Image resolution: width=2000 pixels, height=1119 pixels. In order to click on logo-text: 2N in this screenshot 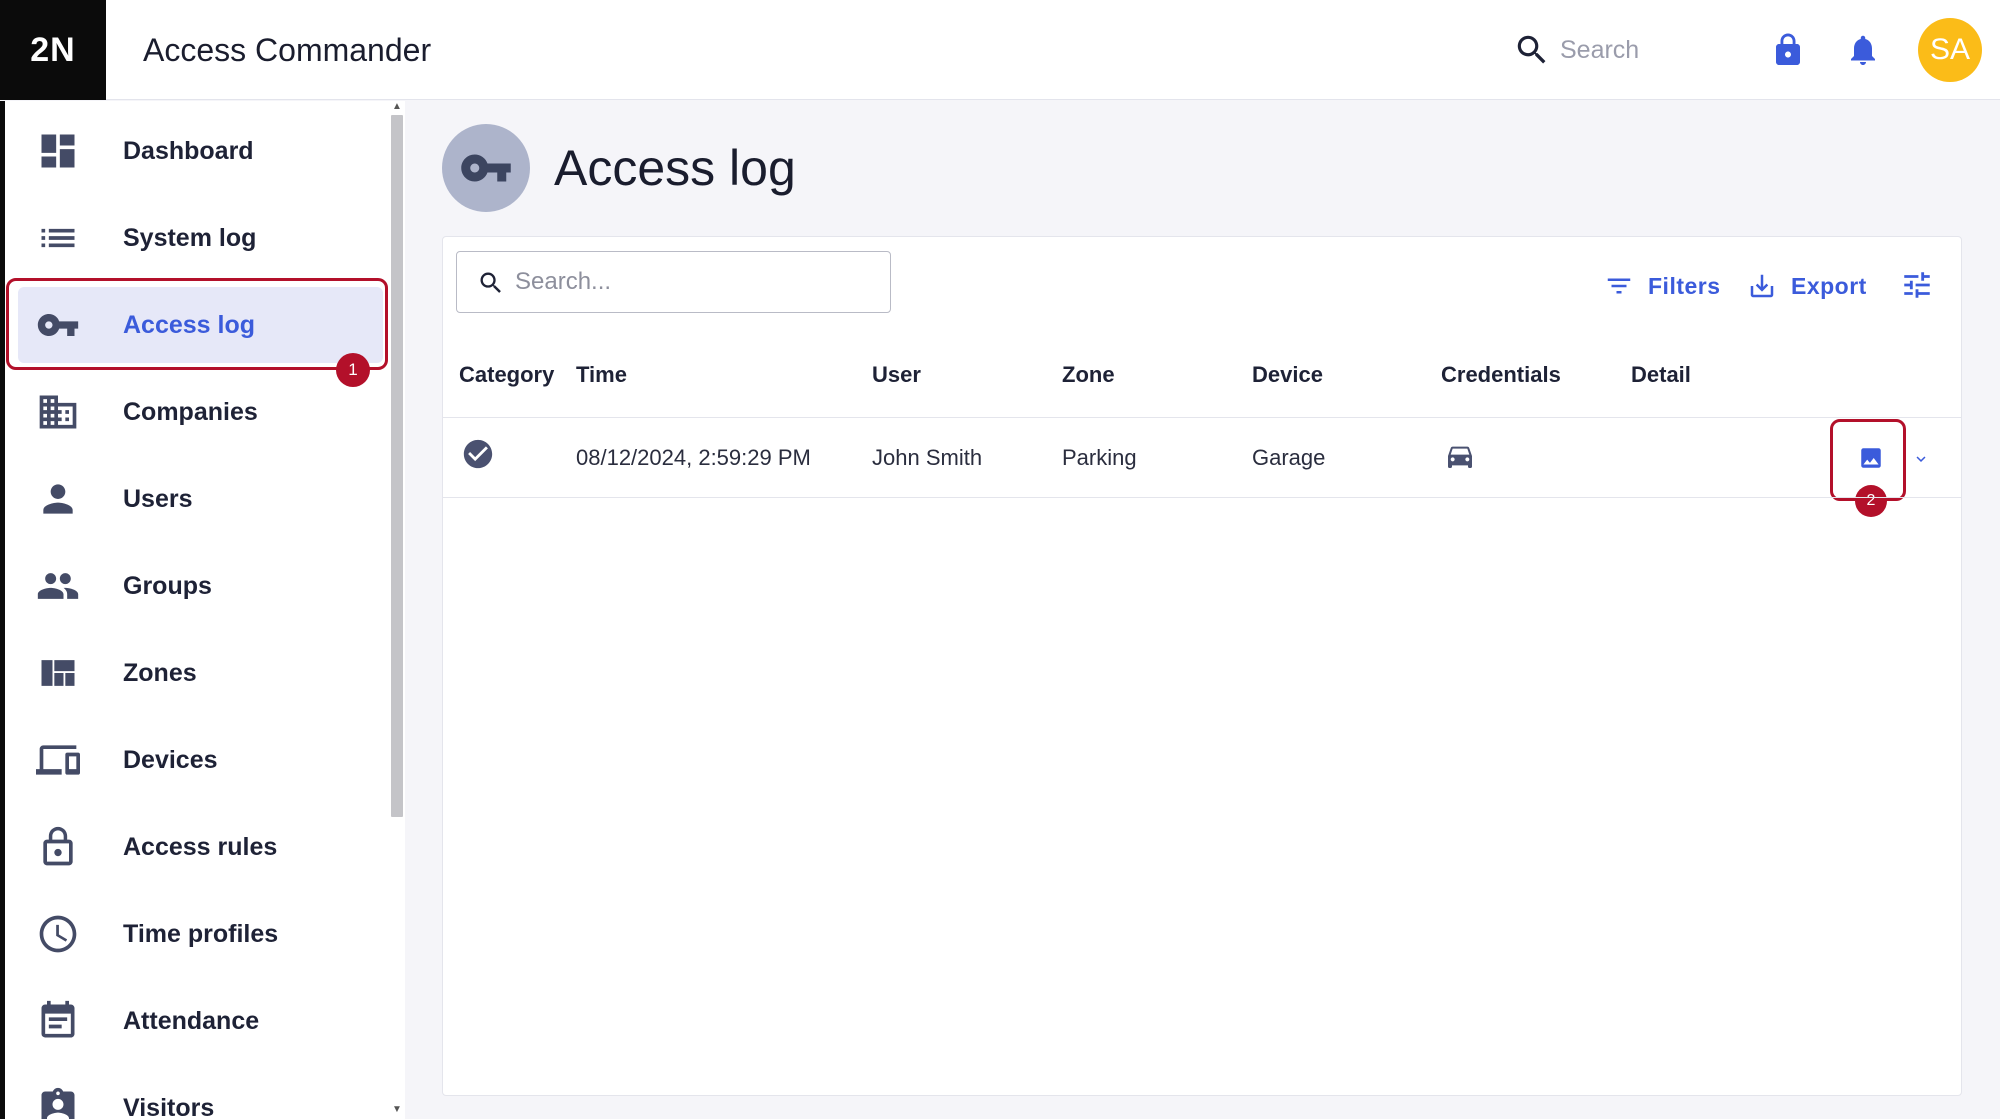, I will do `click(53, 49)`.